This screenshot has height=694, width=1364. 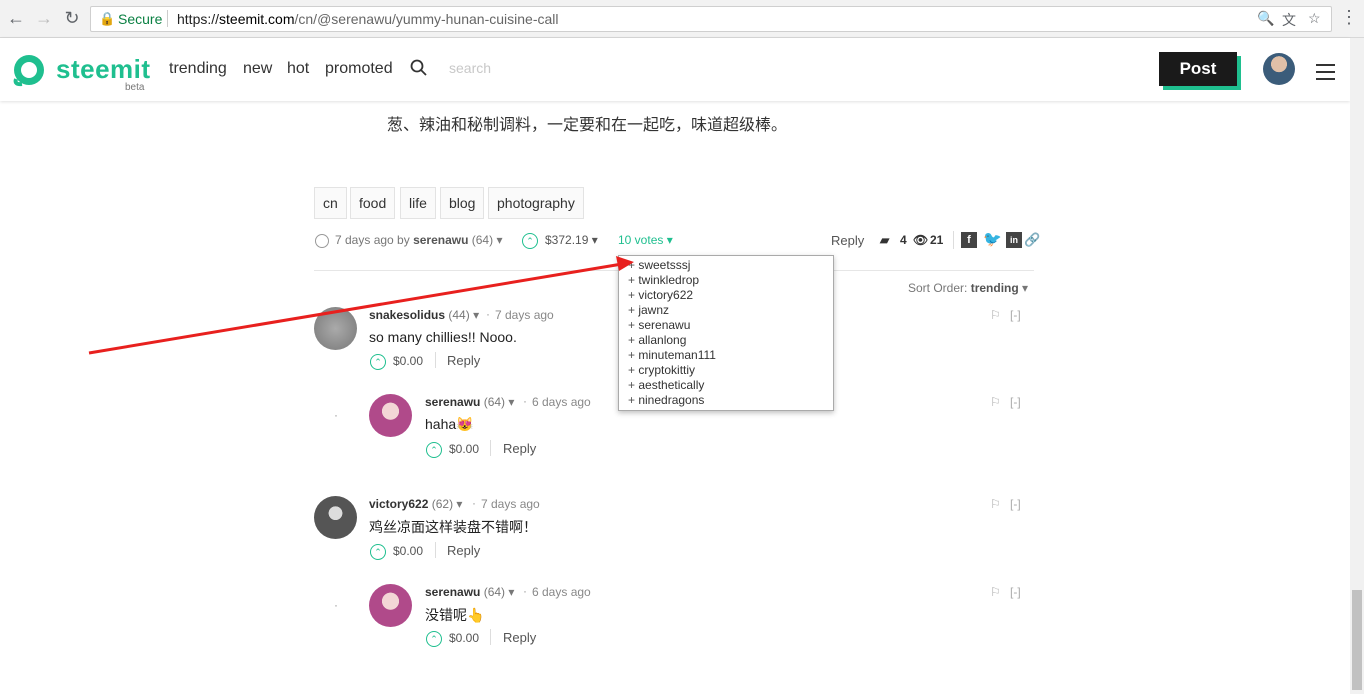 I want to click on secure-label: Secure, so click(x=140, y=19).